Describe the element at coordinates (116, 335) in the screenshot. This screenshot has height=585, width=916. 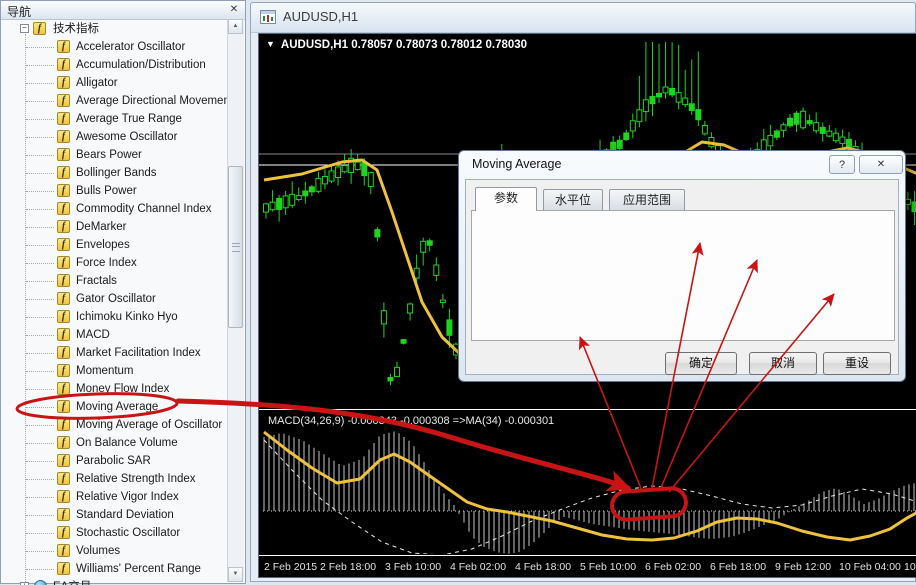
I see `sidebar-item-macd: f MACD` at that location.